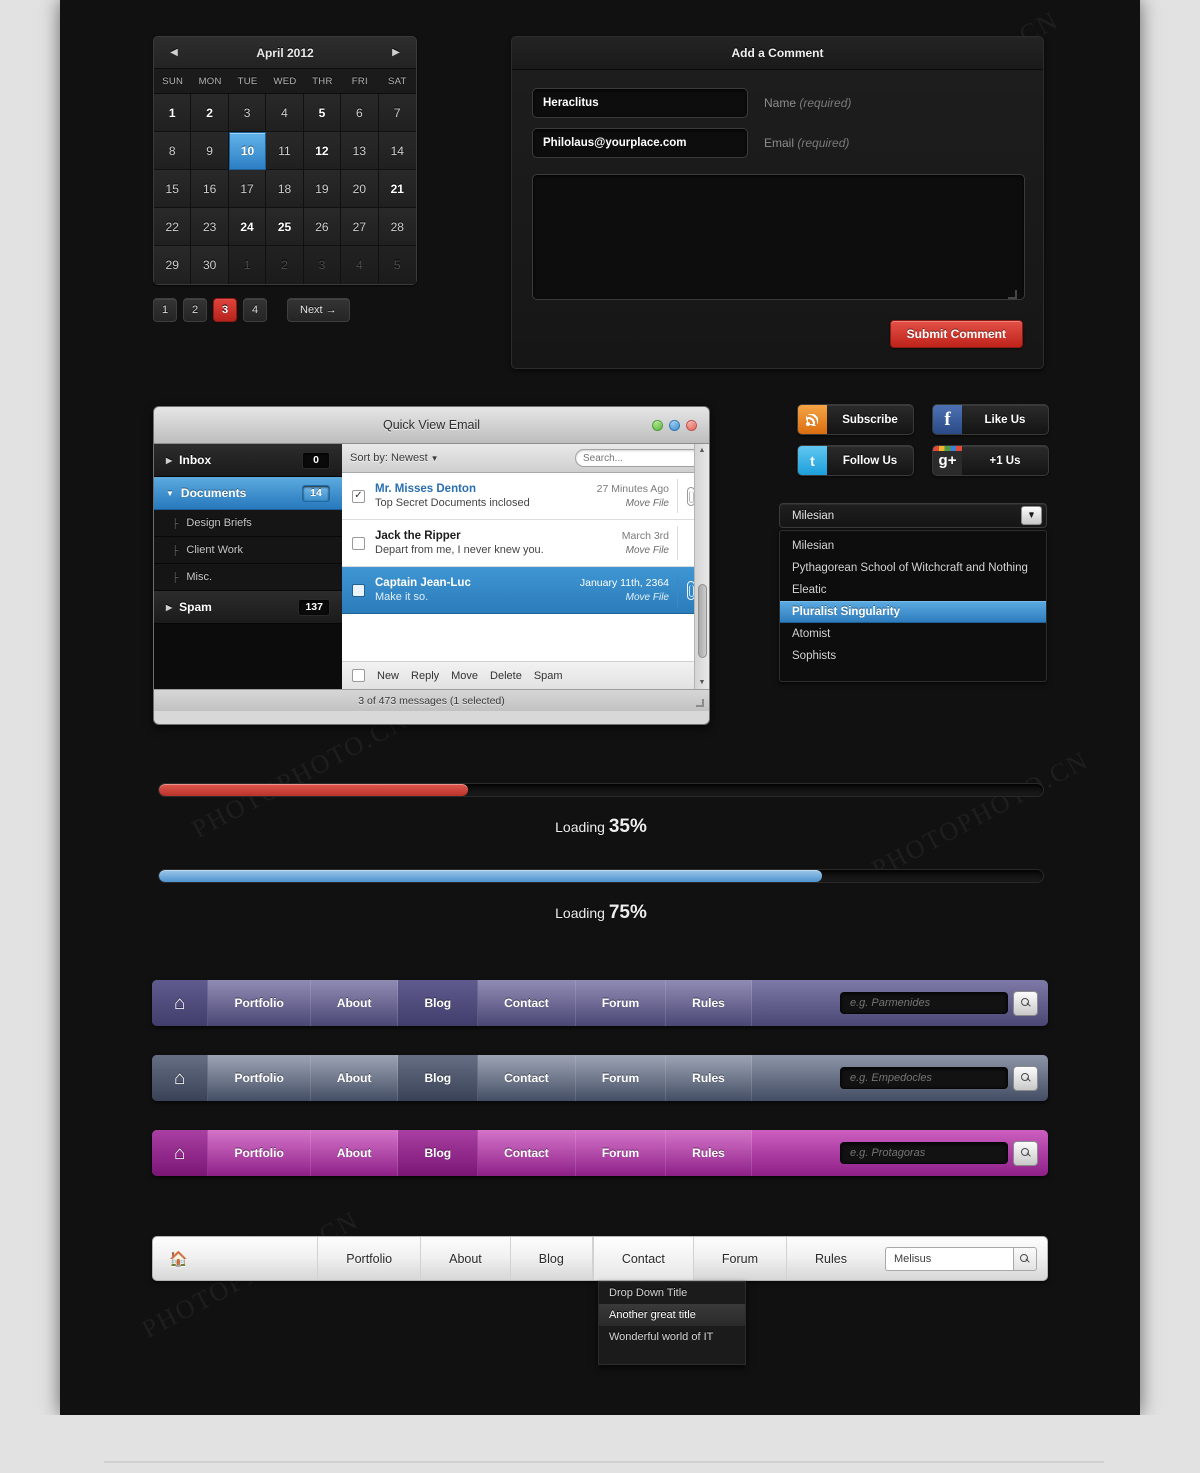 This screenshot has height=1473, width=1200. Describe the element at coordinates (425, 676) in the screenshot. I see `action-reply: Reply` at that location.